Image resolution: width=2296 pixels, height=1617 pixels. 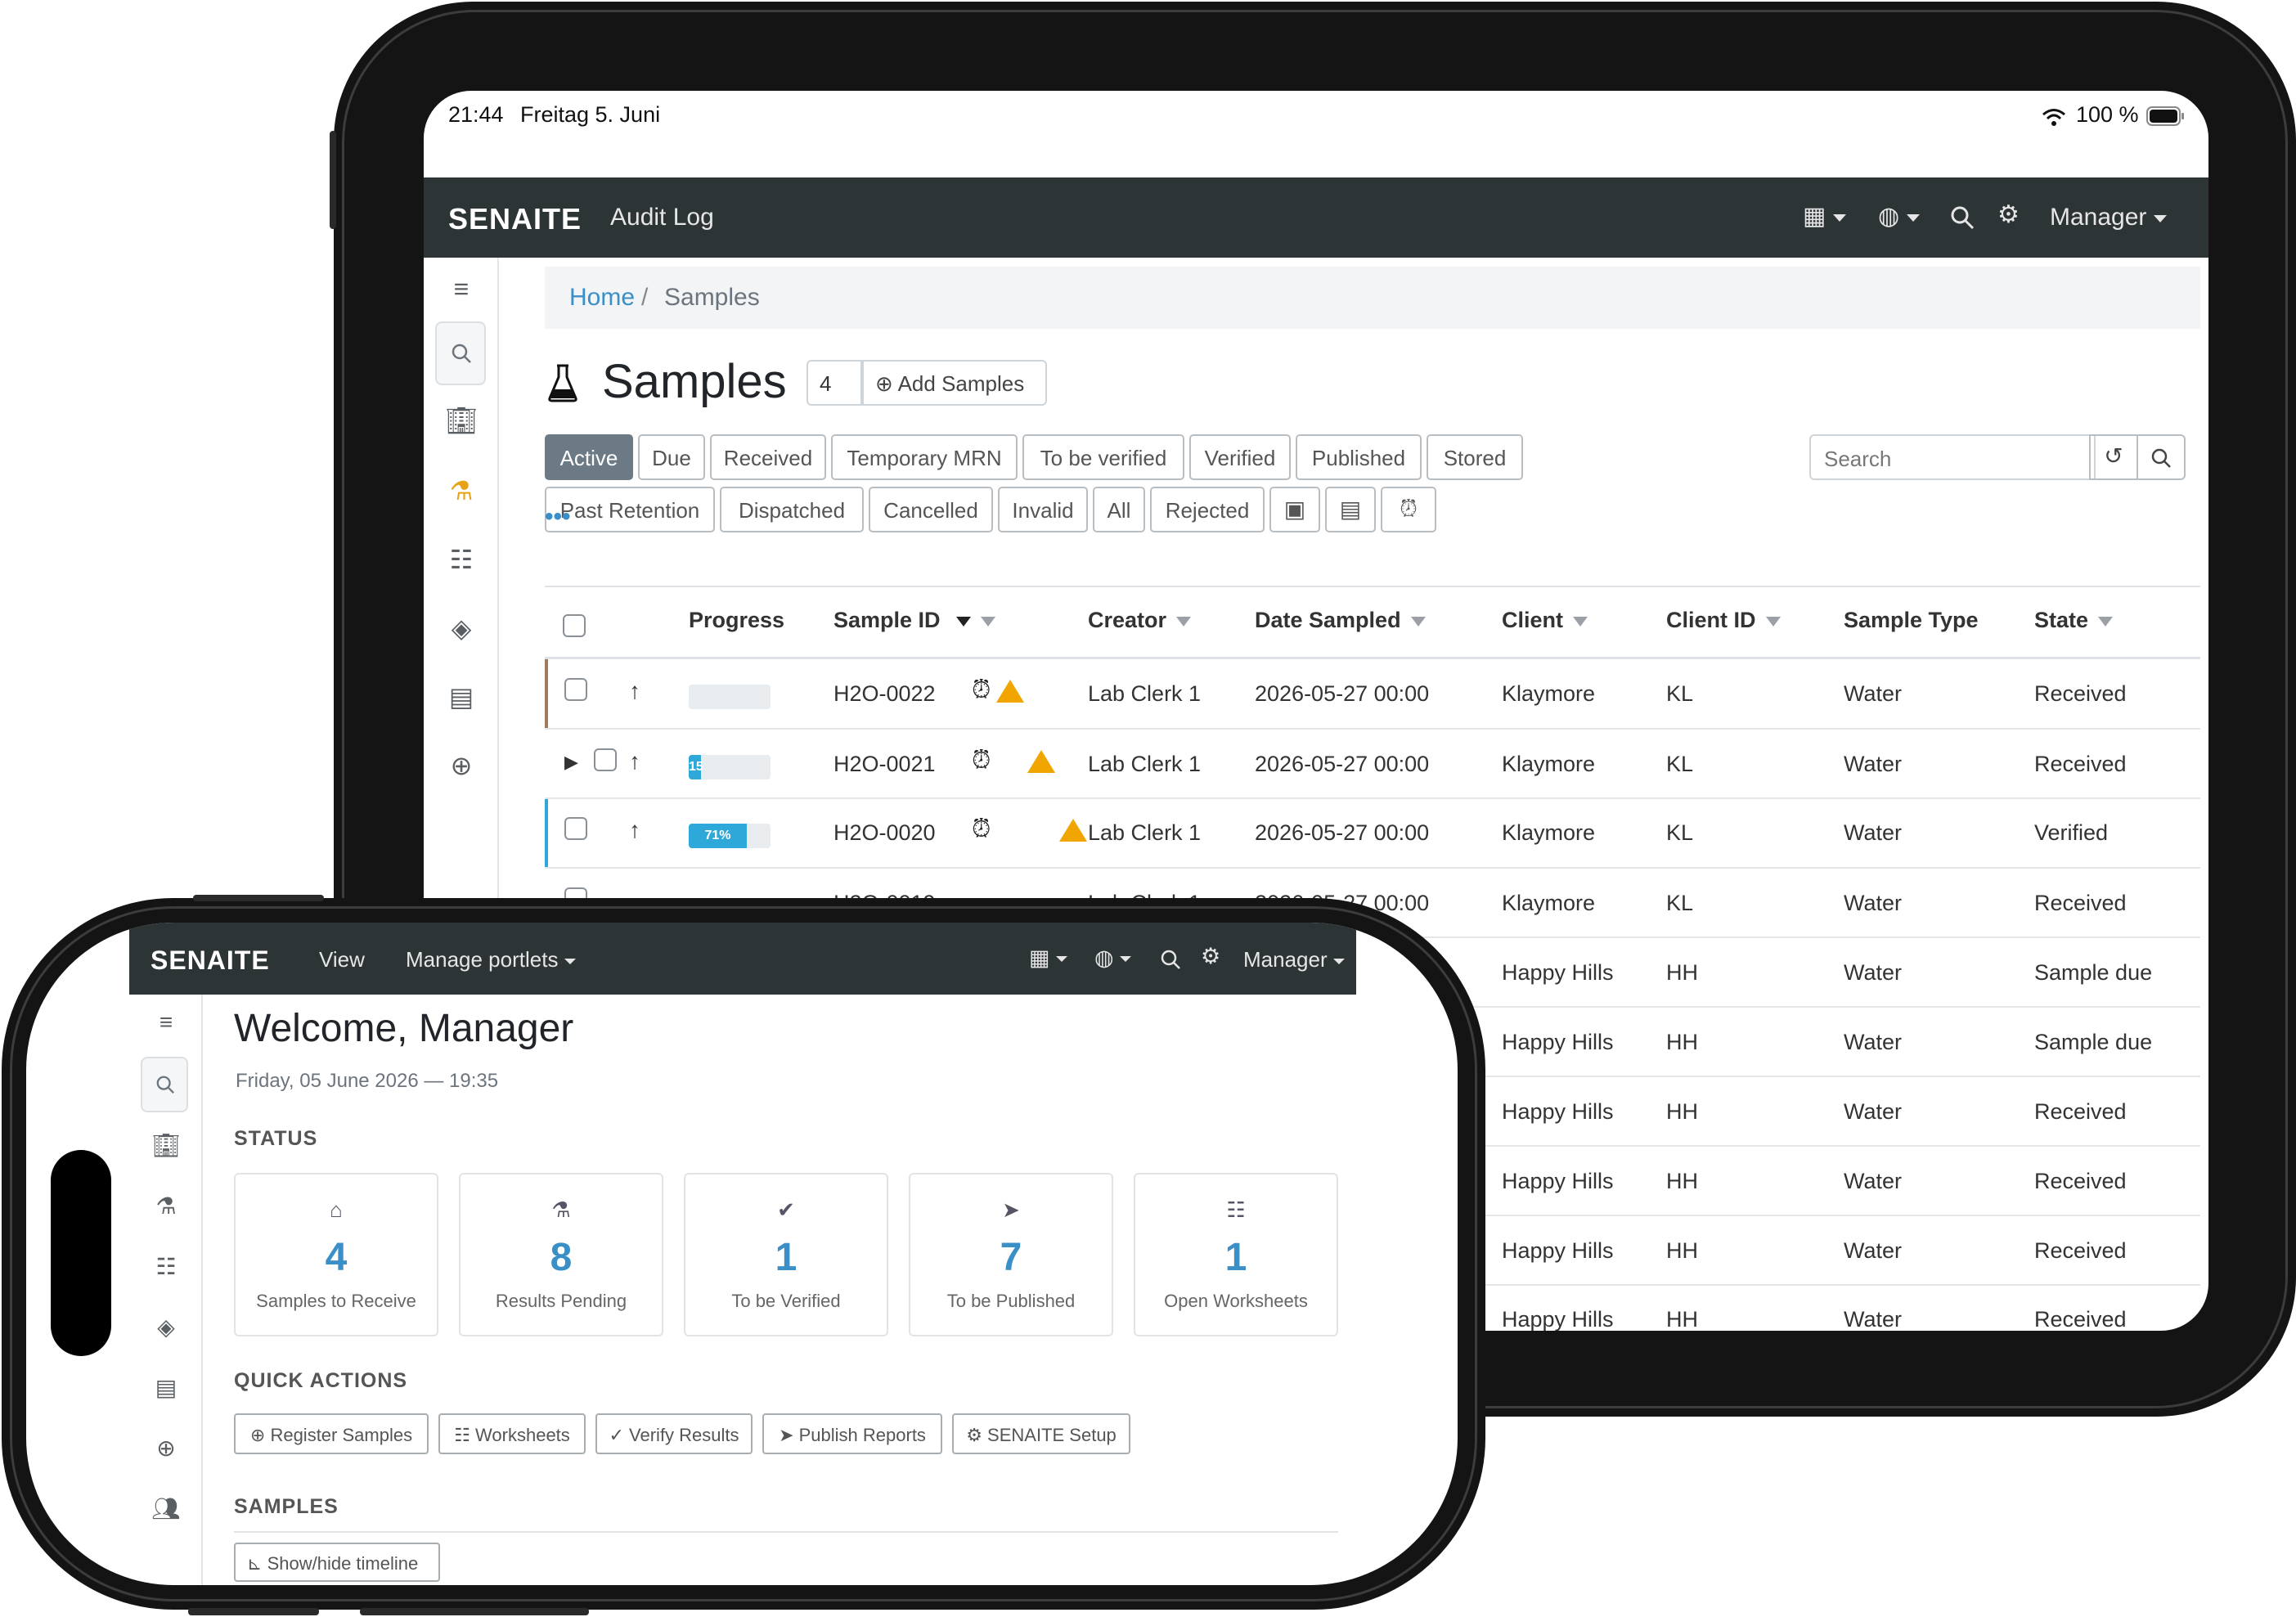 What do you see at coordinates (589, 457) in the screenshot?
I see `filter-active: Active` at bounding box center [589, 457].